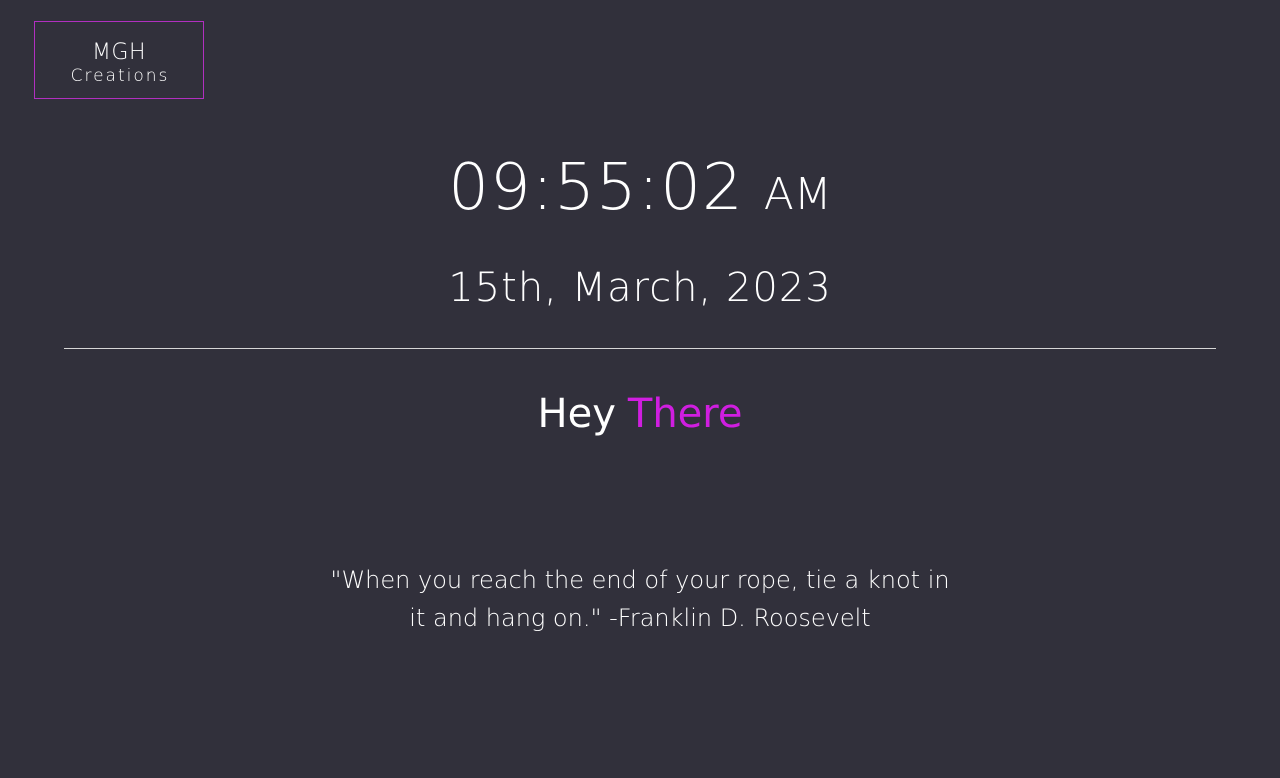 This screenshot has width=1280, height=778. I want to click on logo-main-text: MGH, so click(119, 52).